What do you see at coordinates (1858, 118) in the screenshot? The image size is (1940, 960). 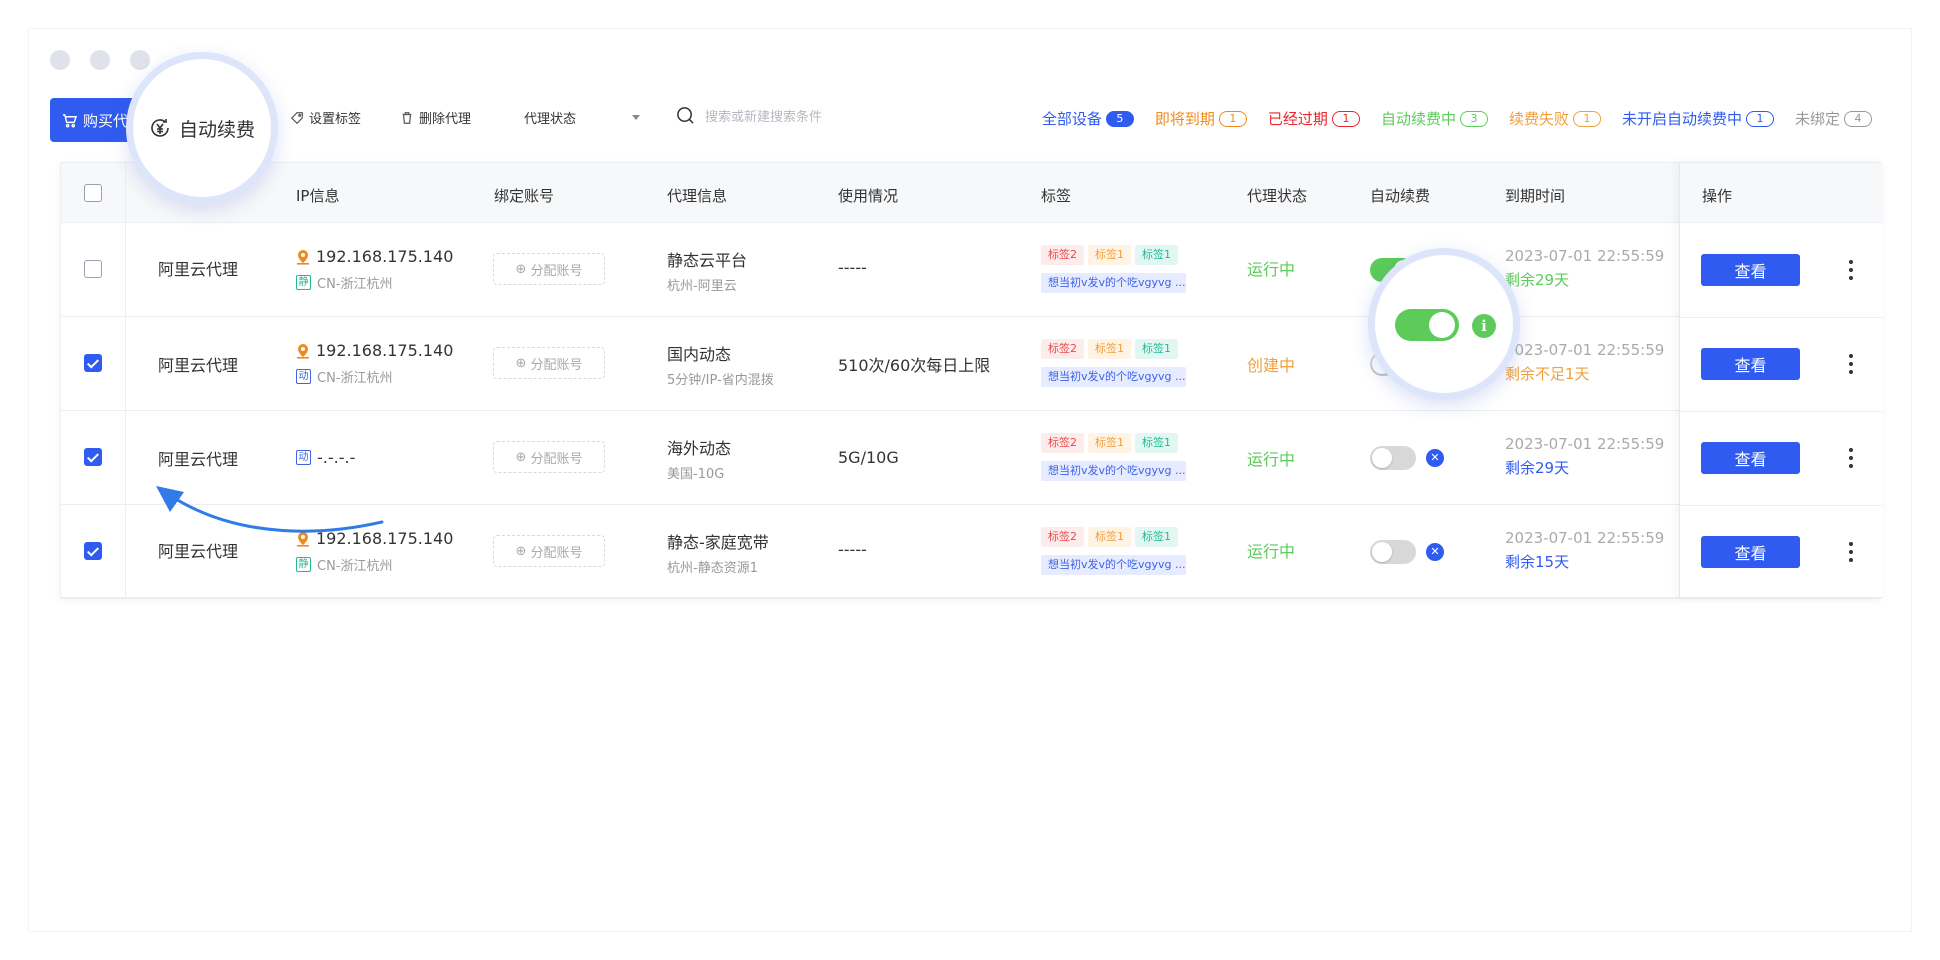 I see `count-badge: 4` at bounding box center [1858, 118].